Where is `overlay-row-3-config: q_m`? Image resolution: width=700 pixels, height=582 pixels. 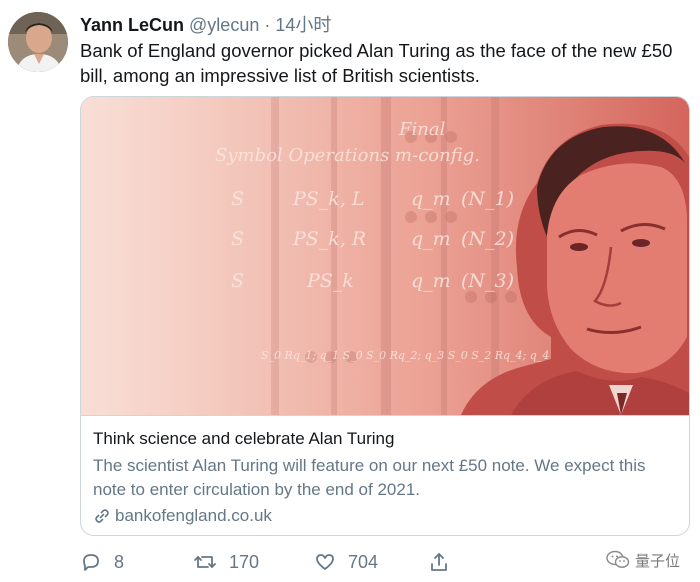 overlay-row-3-config: q_m is located at coordinates (431, 281).